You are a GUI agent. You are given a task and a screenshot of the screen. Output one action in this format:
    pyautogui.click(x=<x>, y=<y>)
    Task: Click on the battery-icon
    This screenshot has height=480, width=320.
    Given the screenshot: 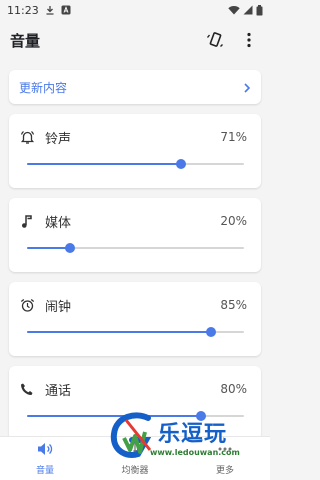 What is the action you would take?
    pyautogui.click(x=259, y=10)
    